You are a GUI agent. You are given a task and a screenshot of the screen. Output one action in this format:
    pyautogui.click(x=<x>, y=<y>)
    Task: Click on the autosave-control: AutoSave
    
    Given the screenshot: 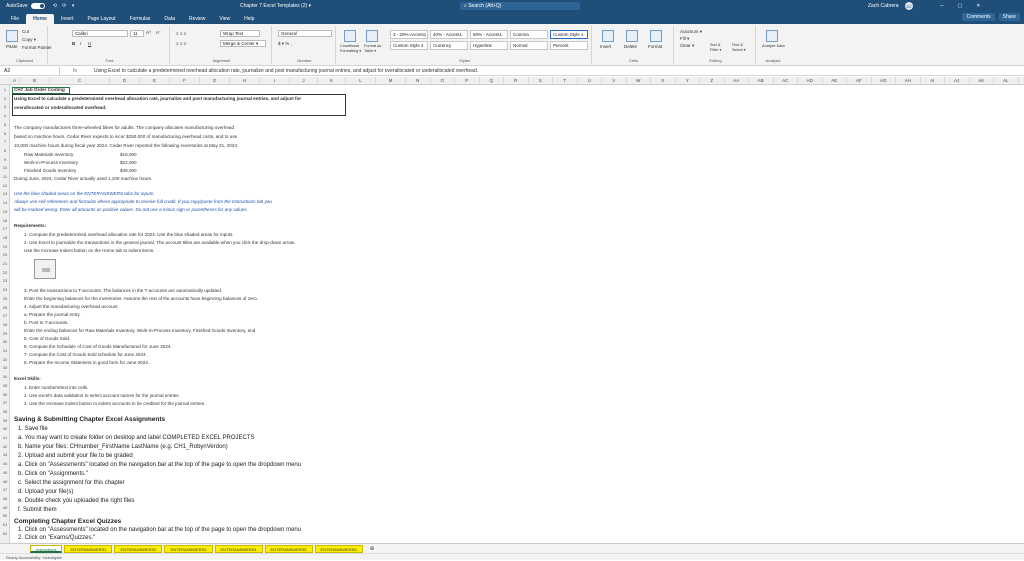 What is the action you would take?
    pyautogui.click(x=25, y=6)
    